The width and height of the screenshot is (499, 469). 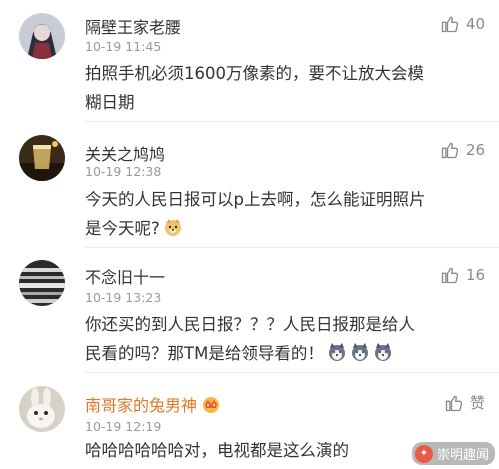 What do you see at coordinates (123, 171) in the screenshot?
I see `comment-time: 10-19 12:38` at bounding box center [123, 171].